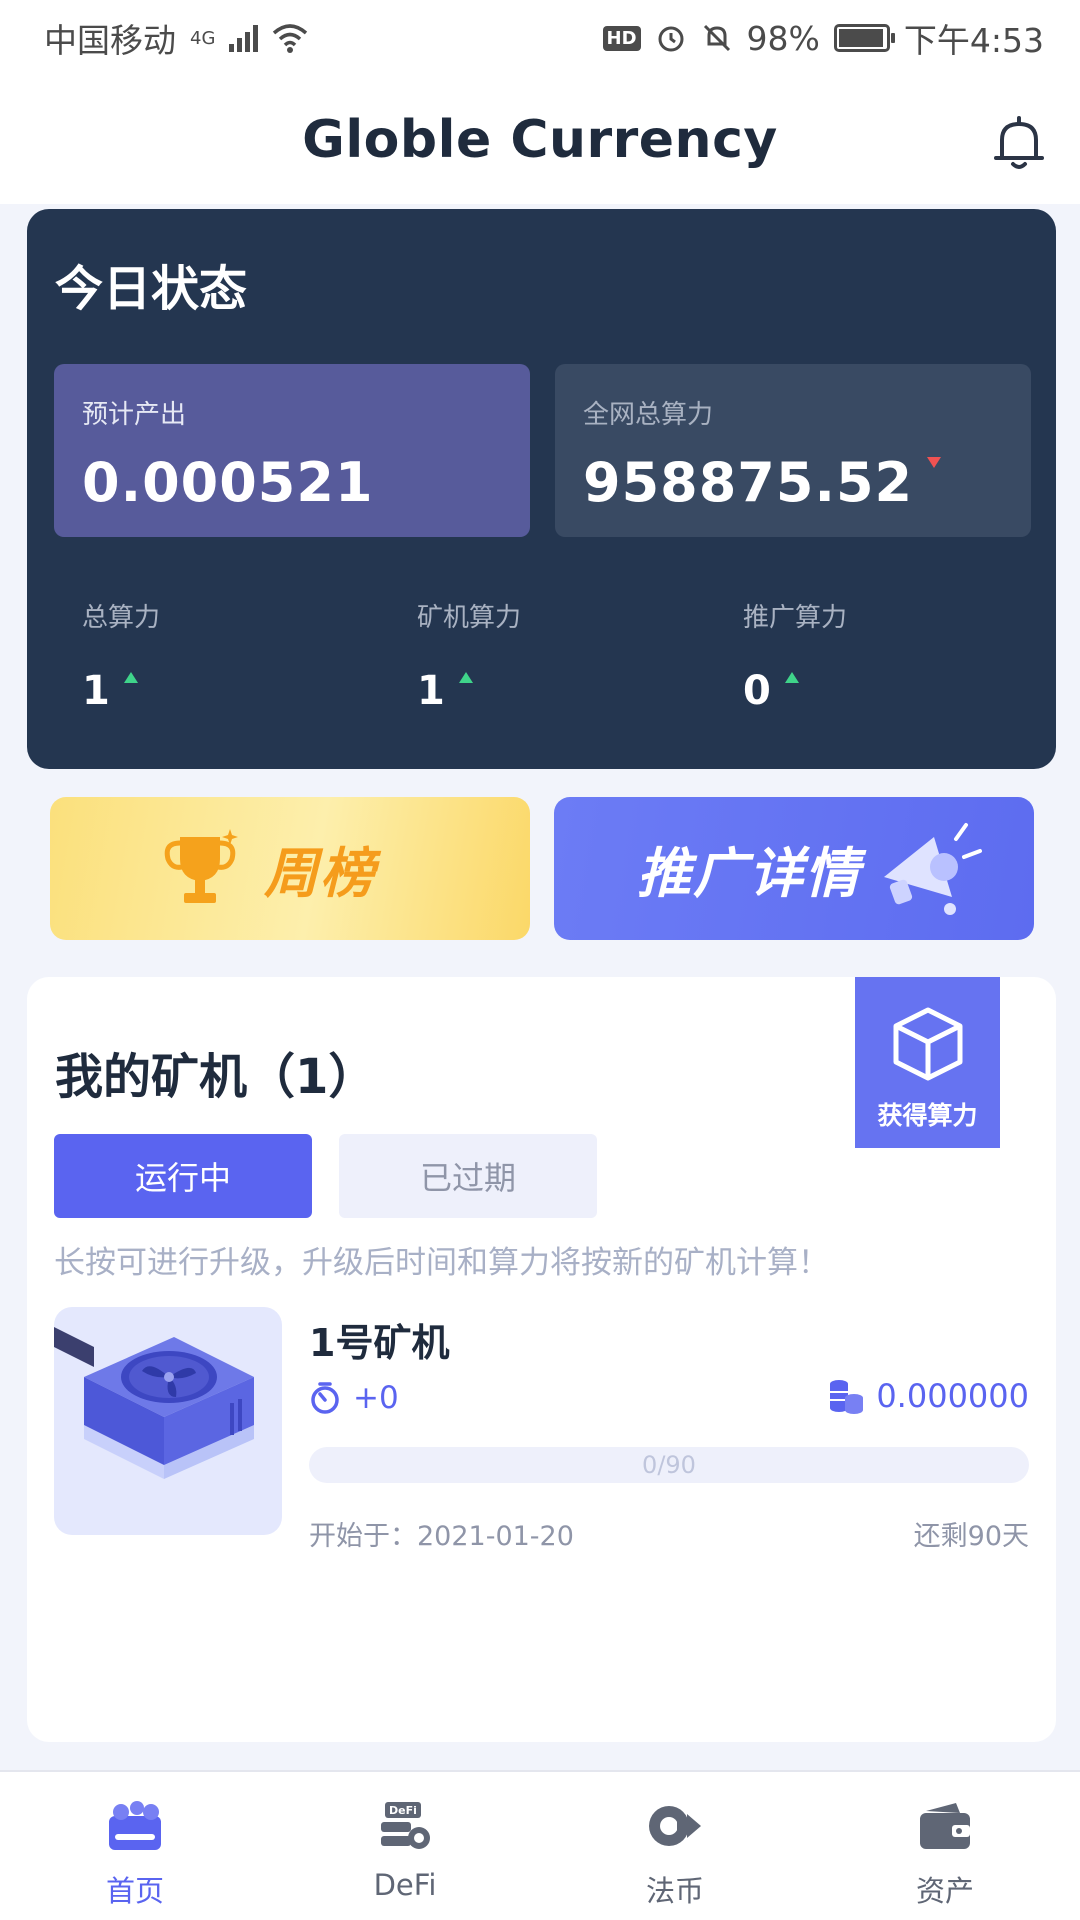  Describe the element at coordinates (325, 1398) in the screenshot. I see `stopwatch-icon` at that location.